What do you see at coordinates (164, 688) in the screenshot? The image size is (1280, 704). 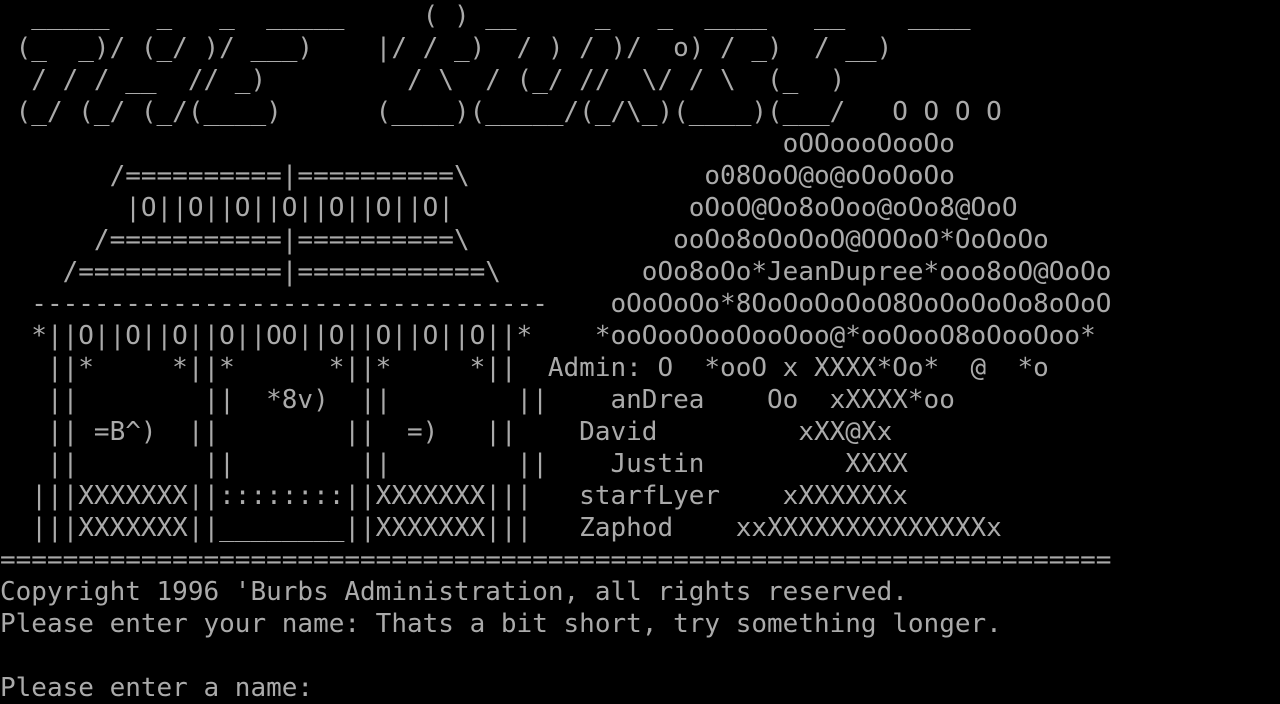 I see `name-prompt-label: Please enter a name:` at bounding box center [164, 688].